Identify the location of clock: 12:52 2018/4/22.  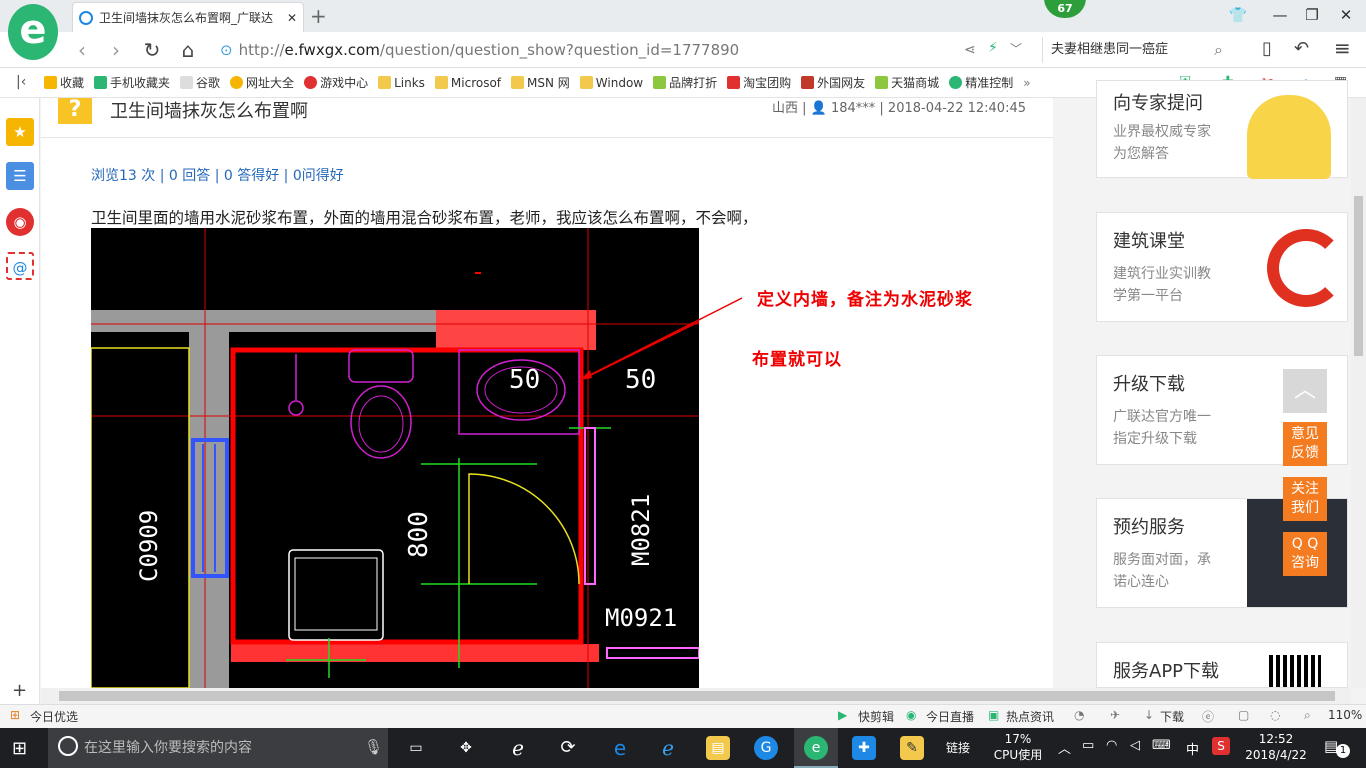
(1276, 747).